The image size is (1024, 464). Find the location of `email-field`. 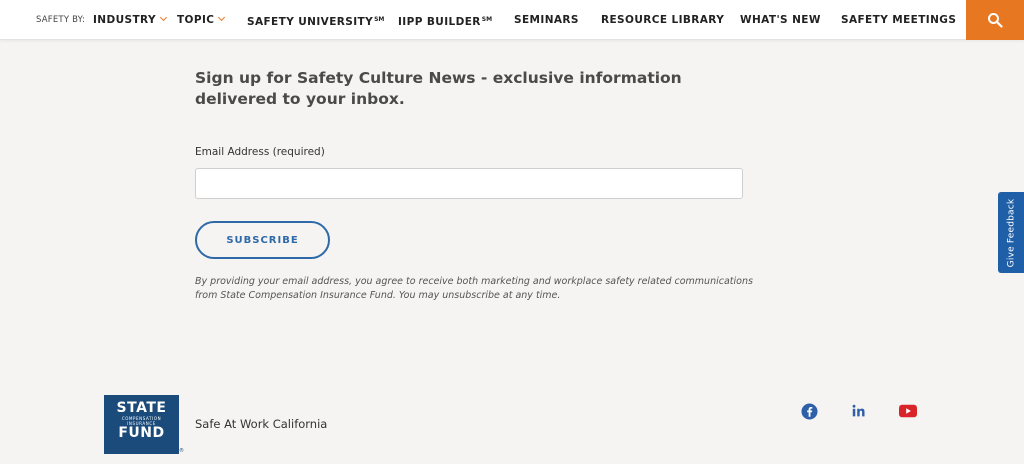

email-field is located at coordinates (469, 183).